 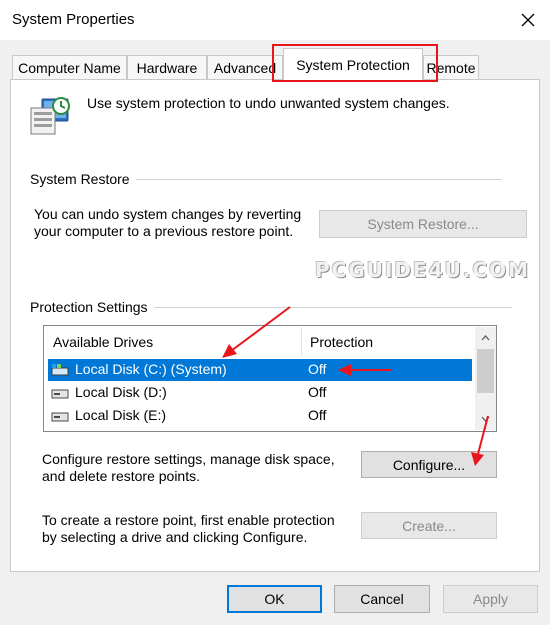 I want to click on chevron-up-icon, so click(x=485, y=338).